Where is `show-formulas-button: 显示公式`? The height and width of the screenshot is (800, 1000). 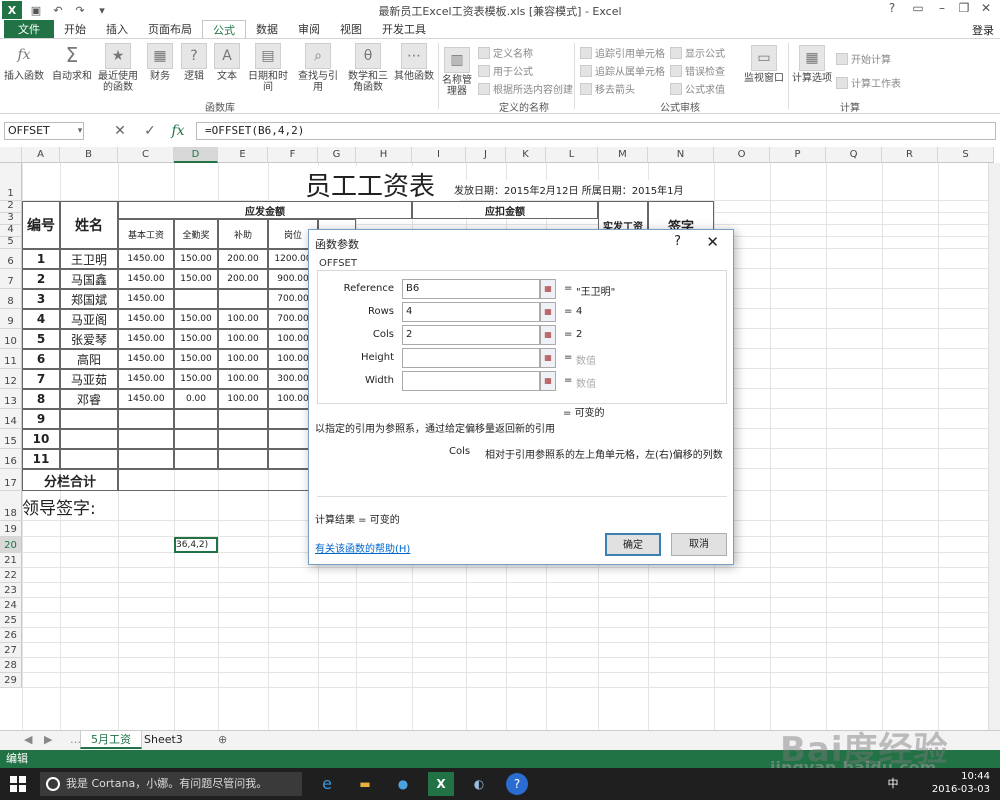
show-formulas-button: 显示公式 is located at coordinates (697, 52).